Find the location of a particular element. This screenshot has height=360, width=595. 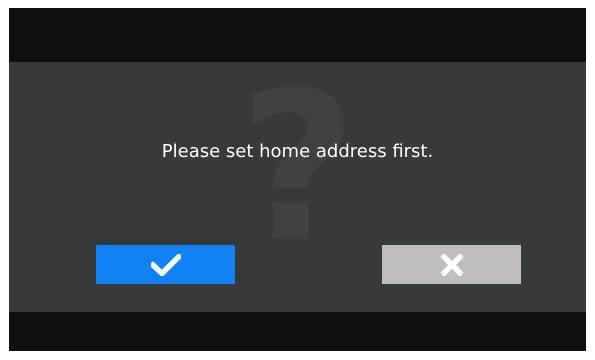

checkmark-icon is located at coordinates (165, 264).